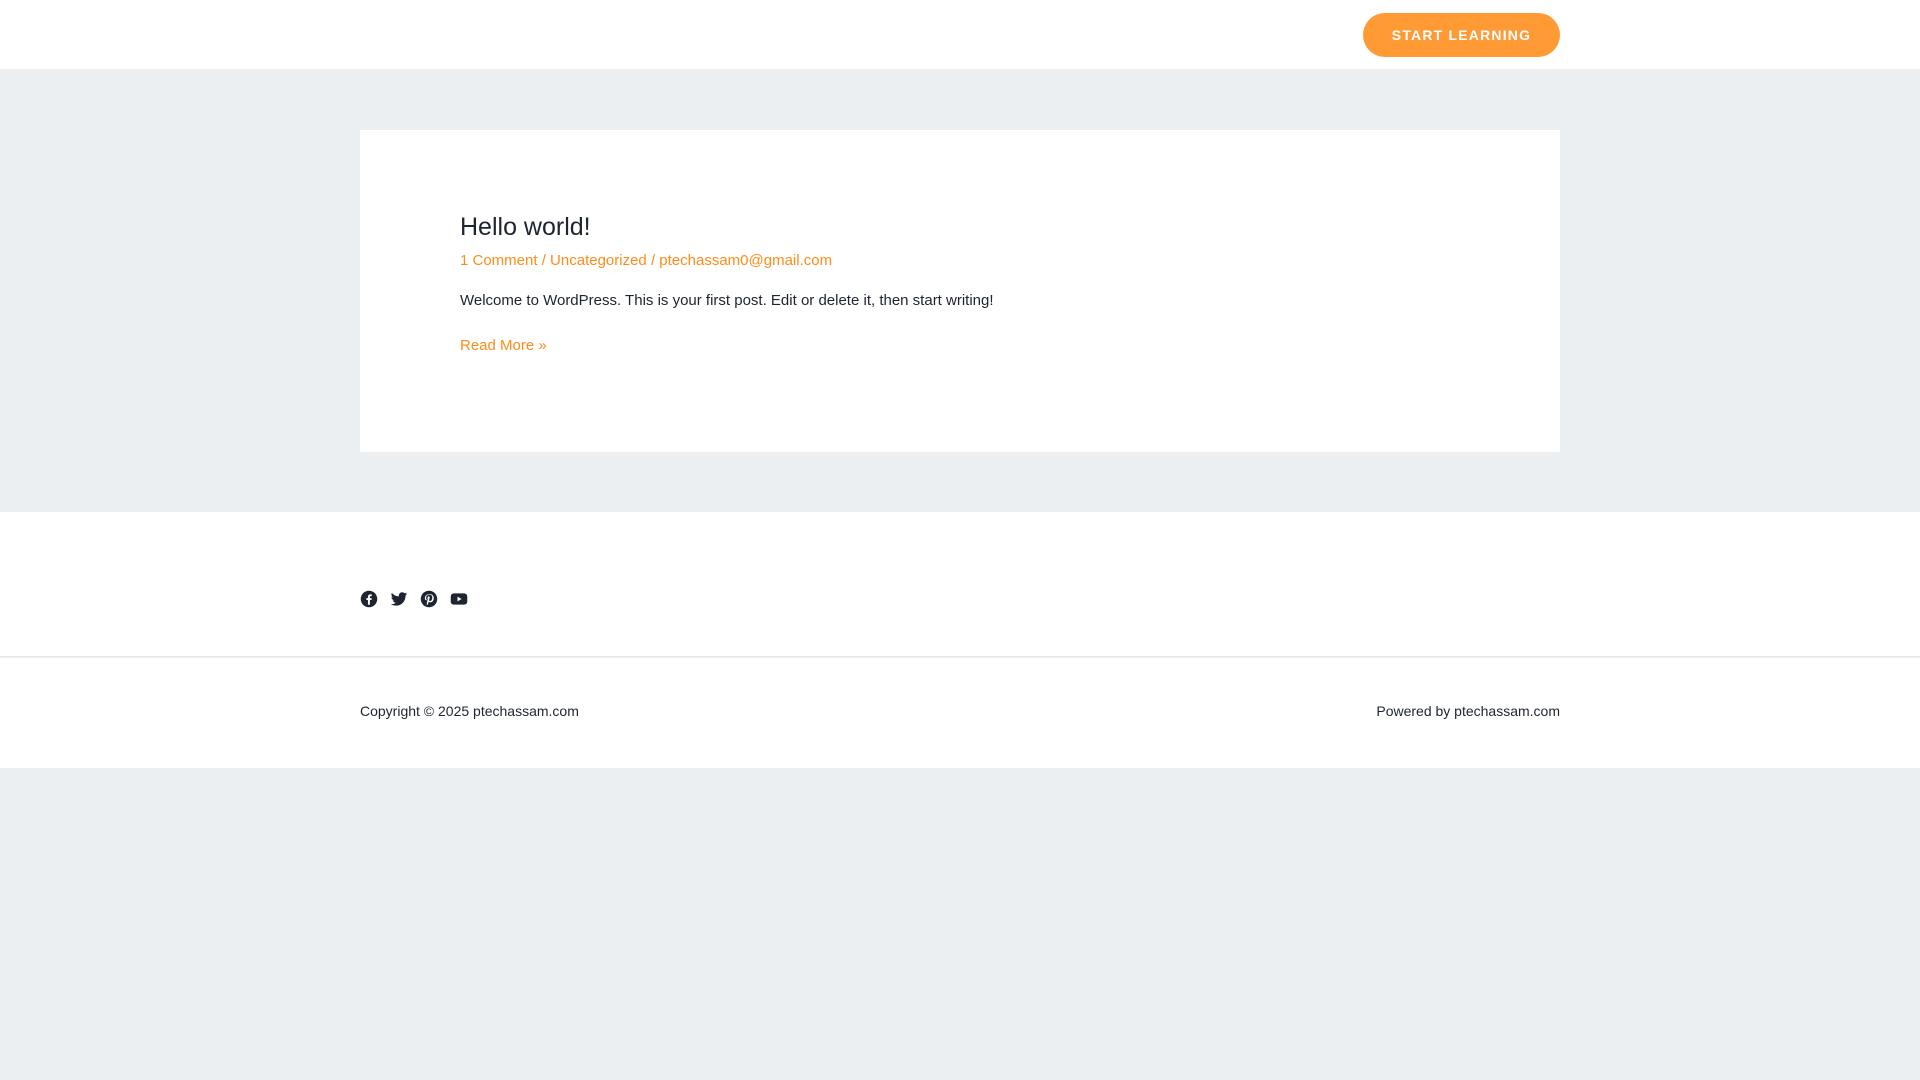  I want to click on social-icons, so click(414, 599).